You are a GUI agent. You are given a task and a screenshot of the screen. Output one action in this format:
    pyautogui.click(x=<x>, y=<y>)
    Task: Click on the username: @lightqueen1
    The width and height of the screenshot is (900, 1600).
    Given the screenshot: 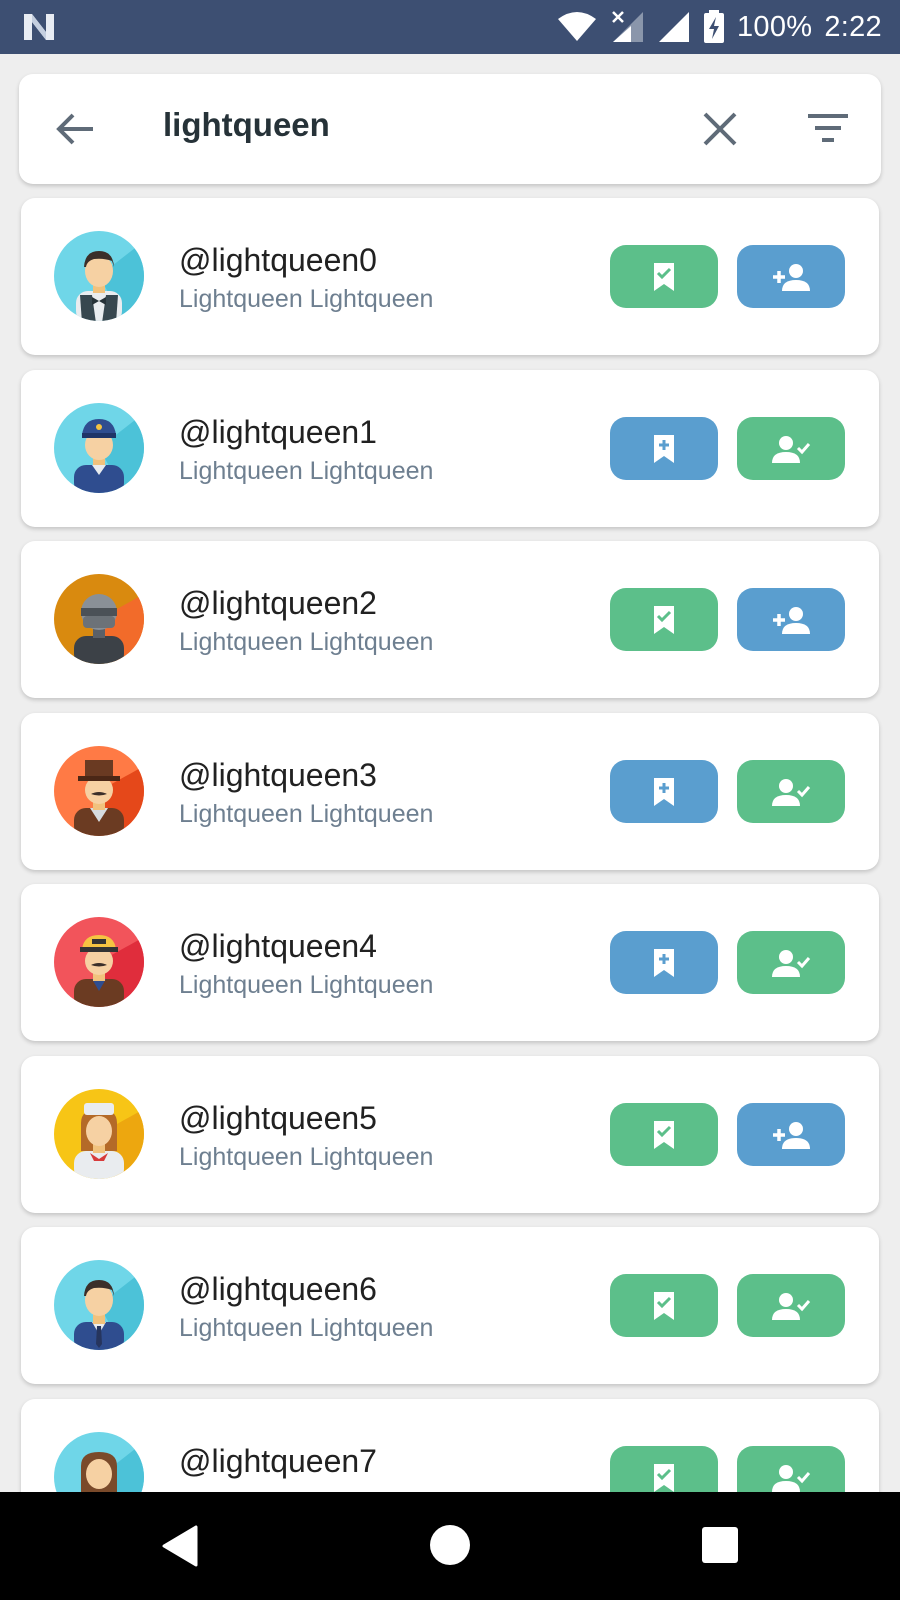 What is the action you would take?
    pyautogui.click(x=278, y=432)
    